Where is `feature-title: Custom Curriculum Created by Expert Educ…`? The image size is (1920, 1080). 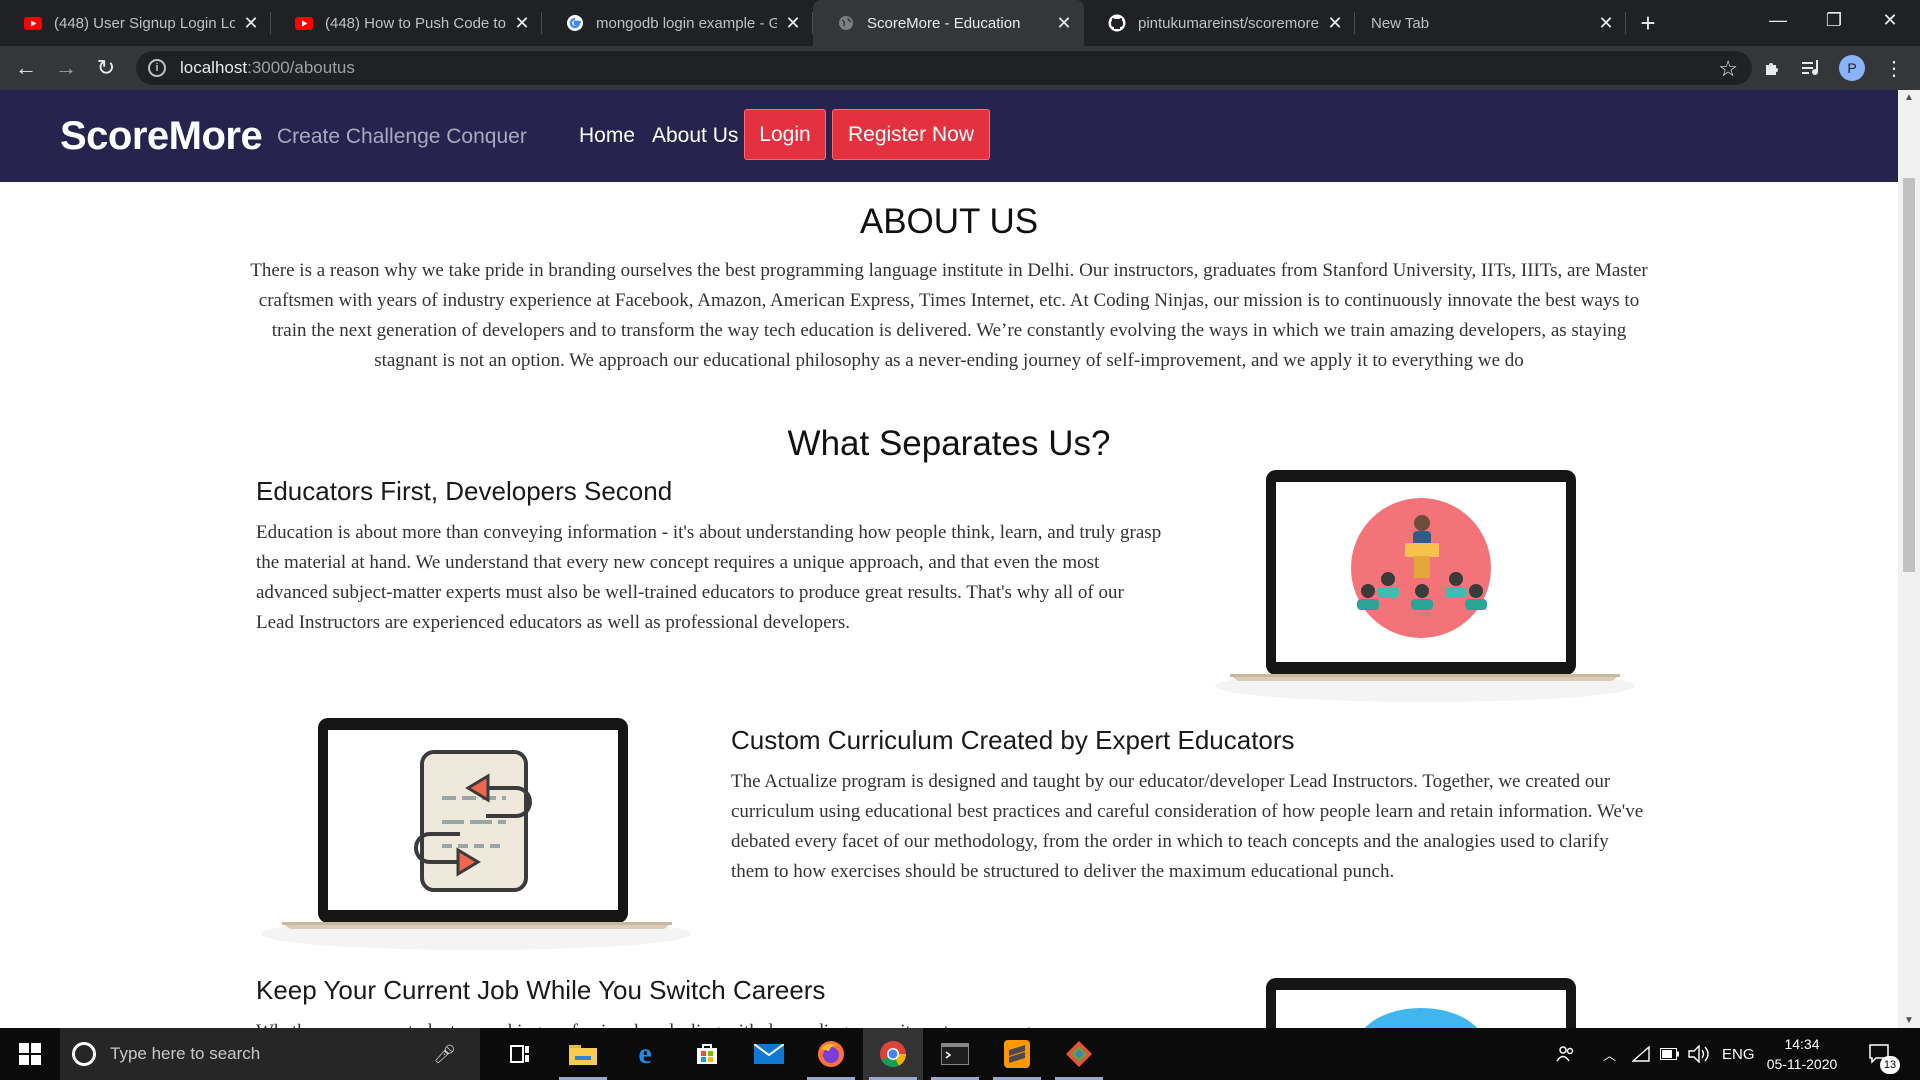 feature-title: Custom Curriculum Created by Expert Educ… is located at coordinates (1013, 740).